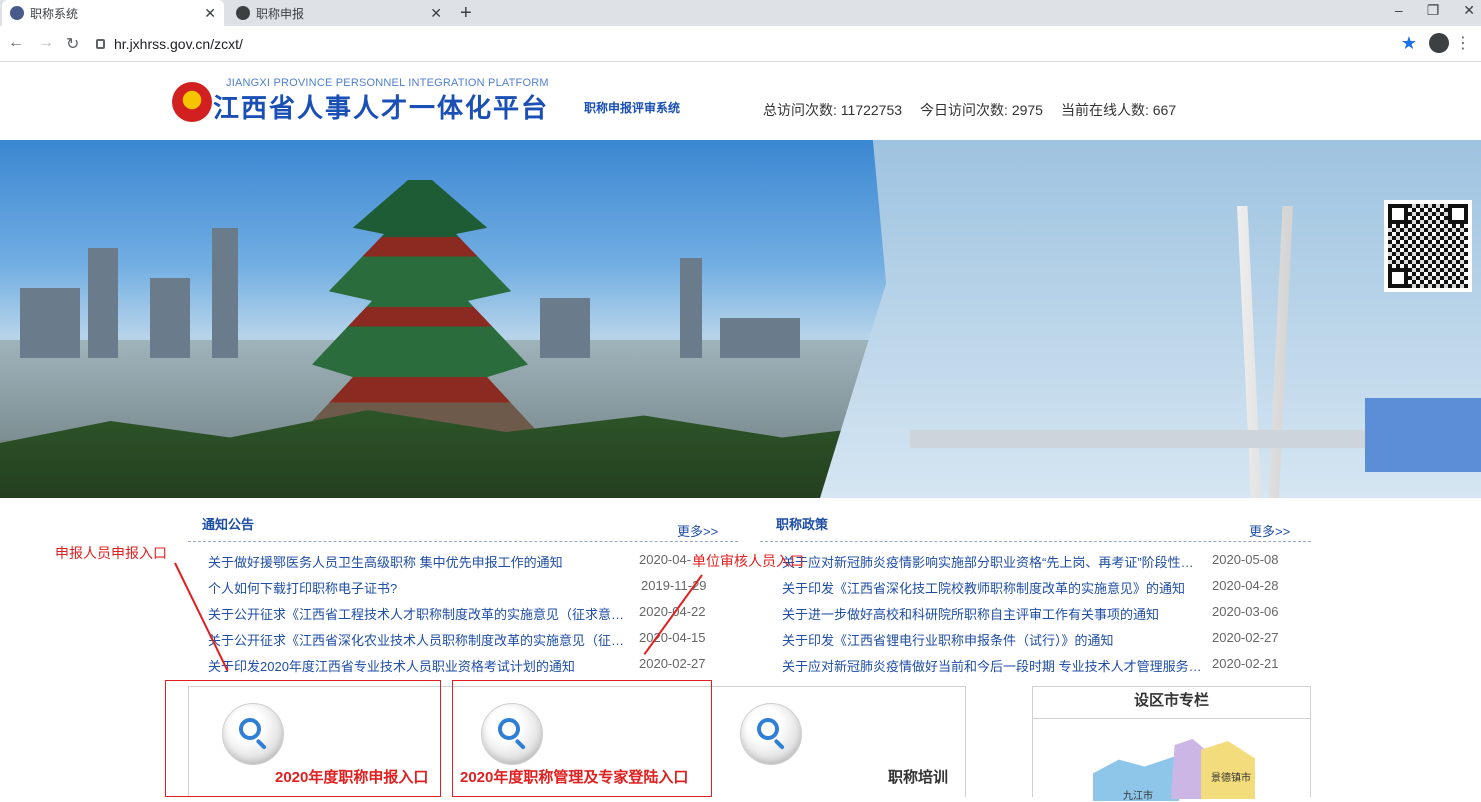 The height and width of the screenshot is (802, 1481). Describe the element at coordinates (466, 13) in the screenshot. I see `new-tab-plus-icon: +` at that location.